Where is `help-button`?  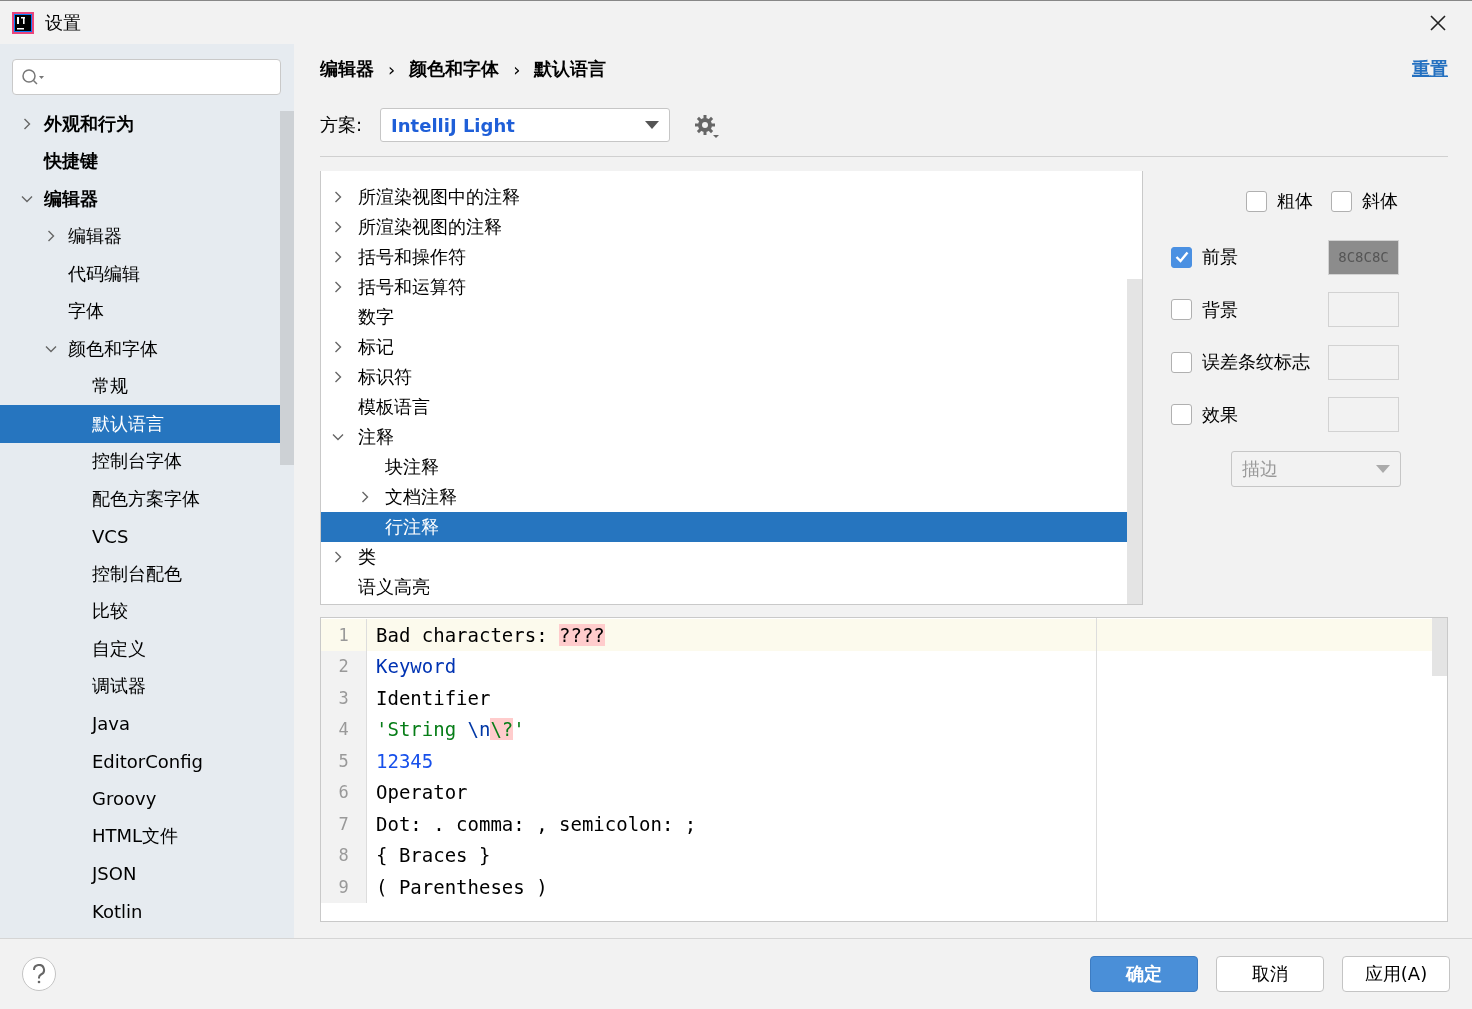 help-button is located at coordinates (39, 974).